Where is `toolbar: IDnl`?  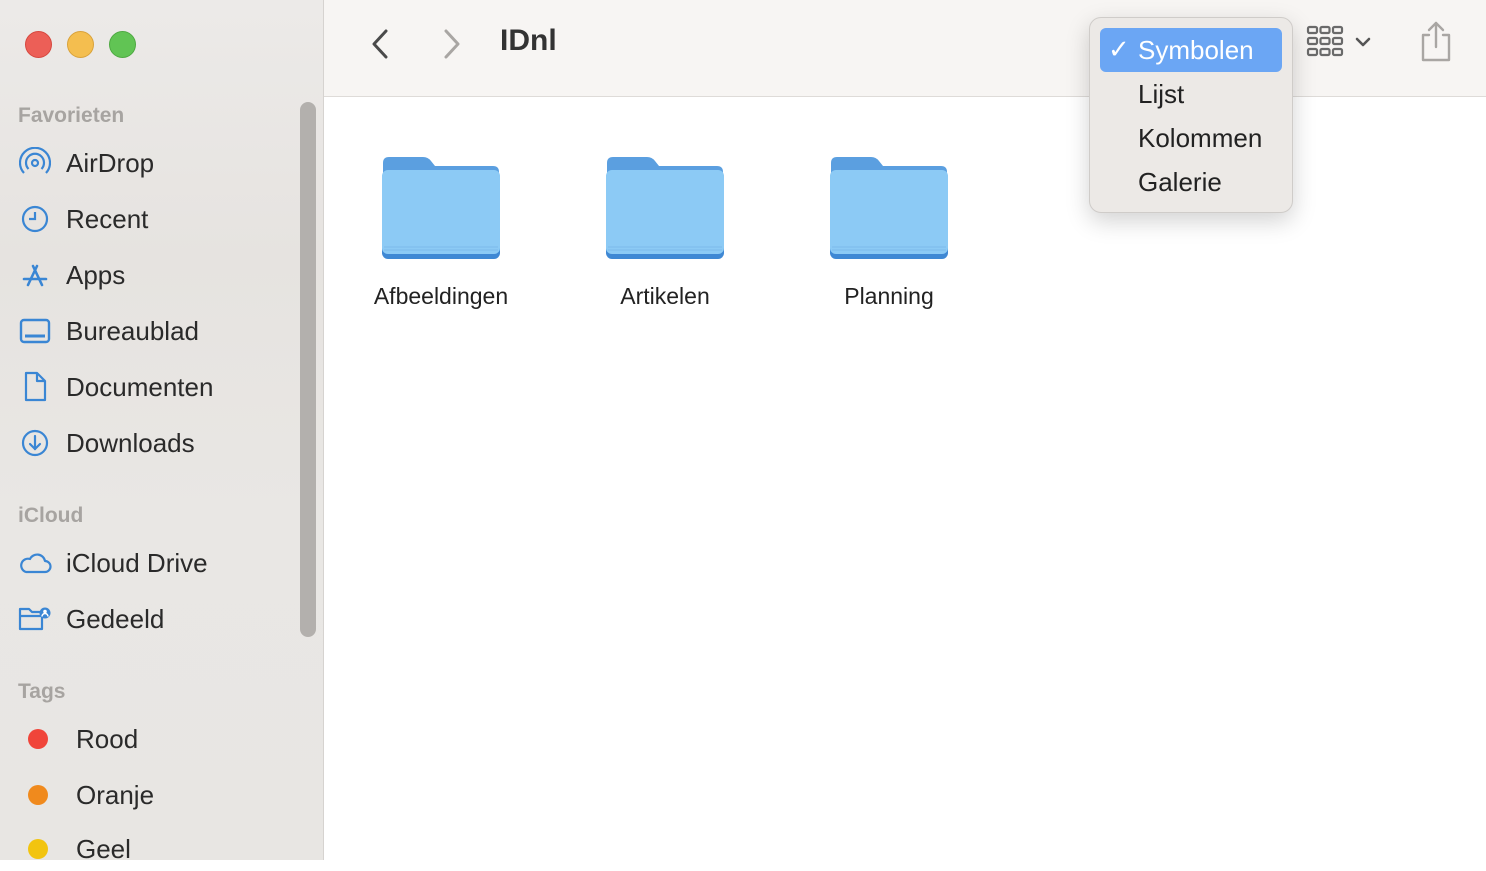
toolbar: IDnl is located at coordinates (905, 48).